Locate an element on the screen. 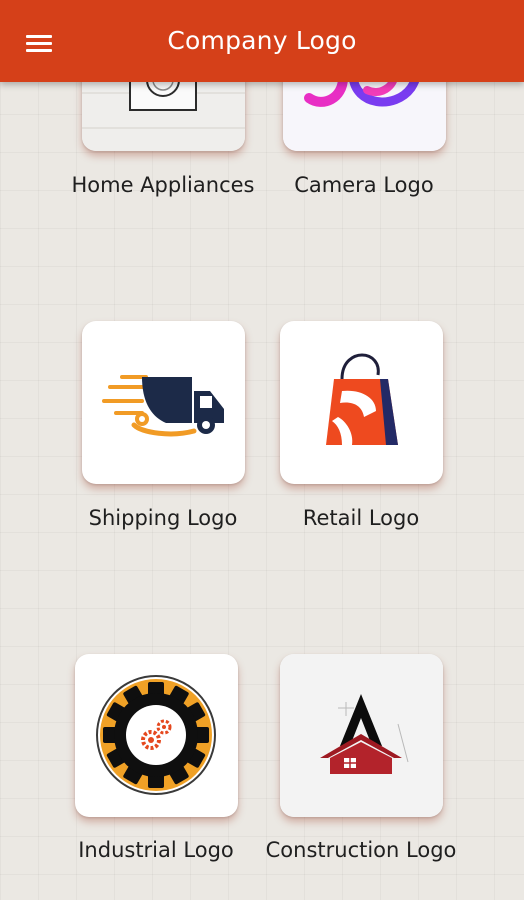 The height and width of the screenshot is (900, 524). app-bar: Company Logo is located at coordinates (262, 41).